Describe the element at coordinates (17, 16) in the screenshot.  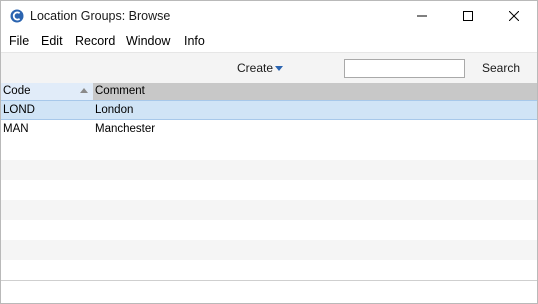
I see `app-icon` at that location.